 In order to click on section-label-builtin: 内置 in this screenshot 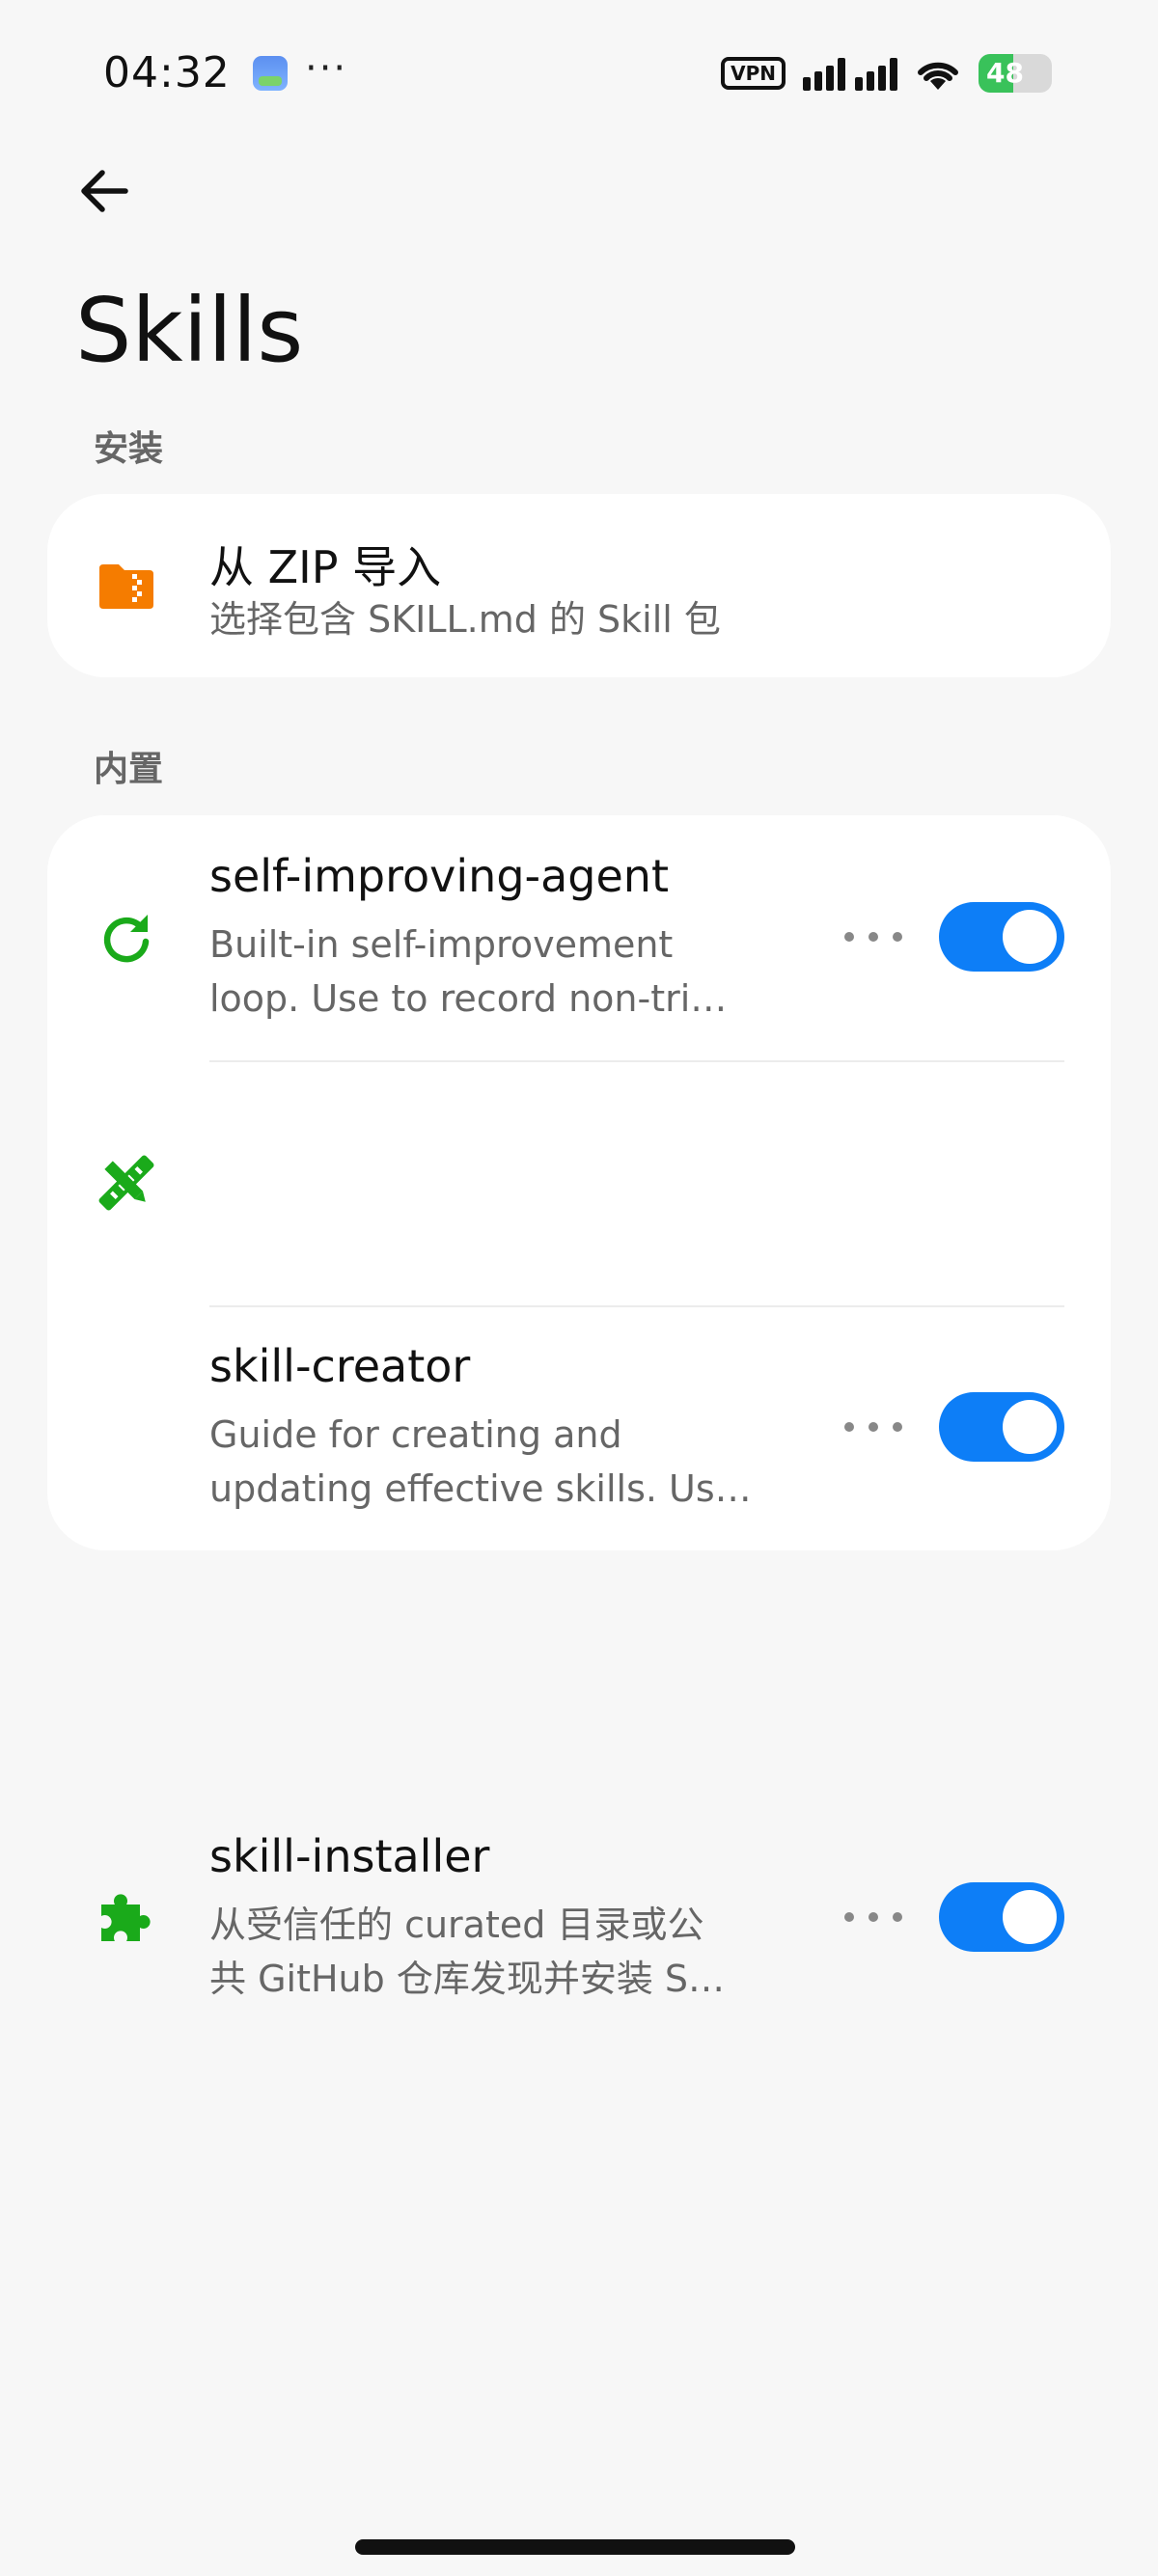, I will do `click(129, 770)`.